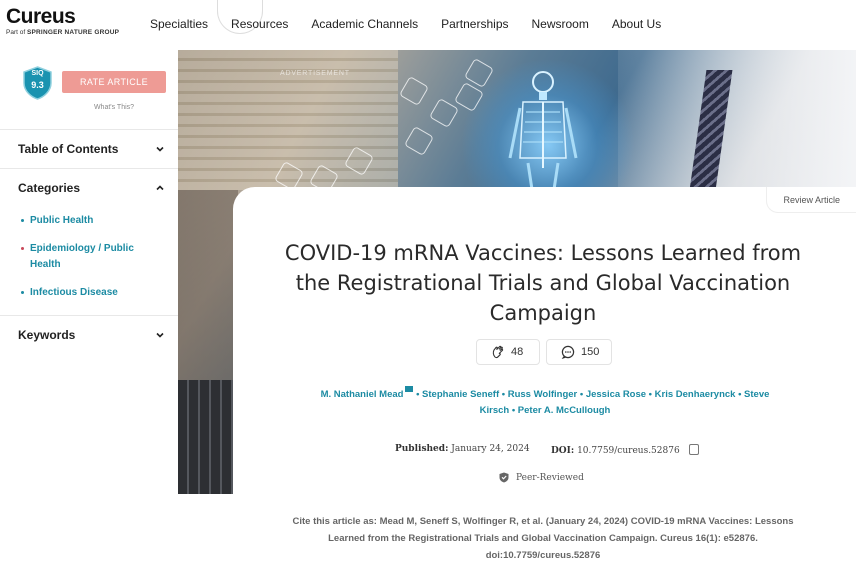 The height and width of the screenshot is (571, 856). I want to click on copy-icon, so click(693, 449).